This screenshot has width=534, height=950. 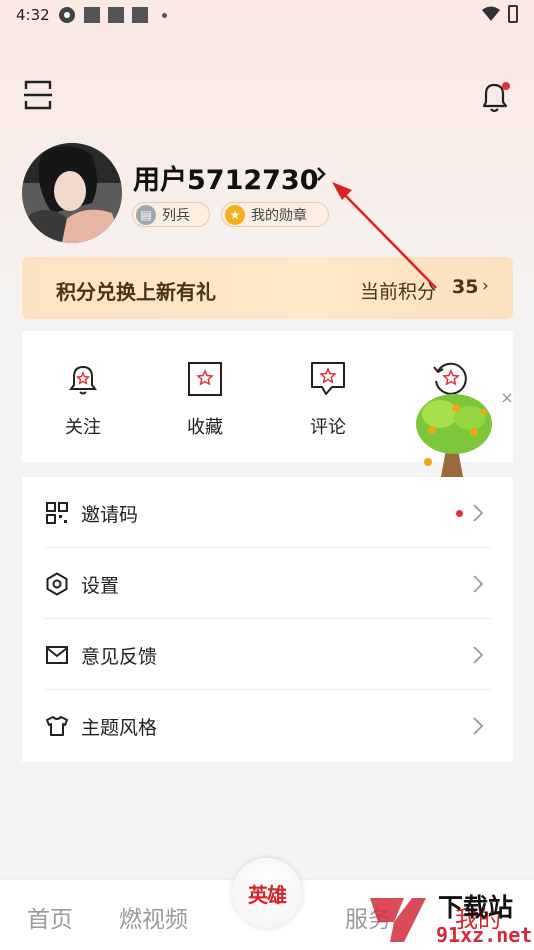 I want to click on watermark-sub-text: 91xz.net, so click(x=484, y=935).